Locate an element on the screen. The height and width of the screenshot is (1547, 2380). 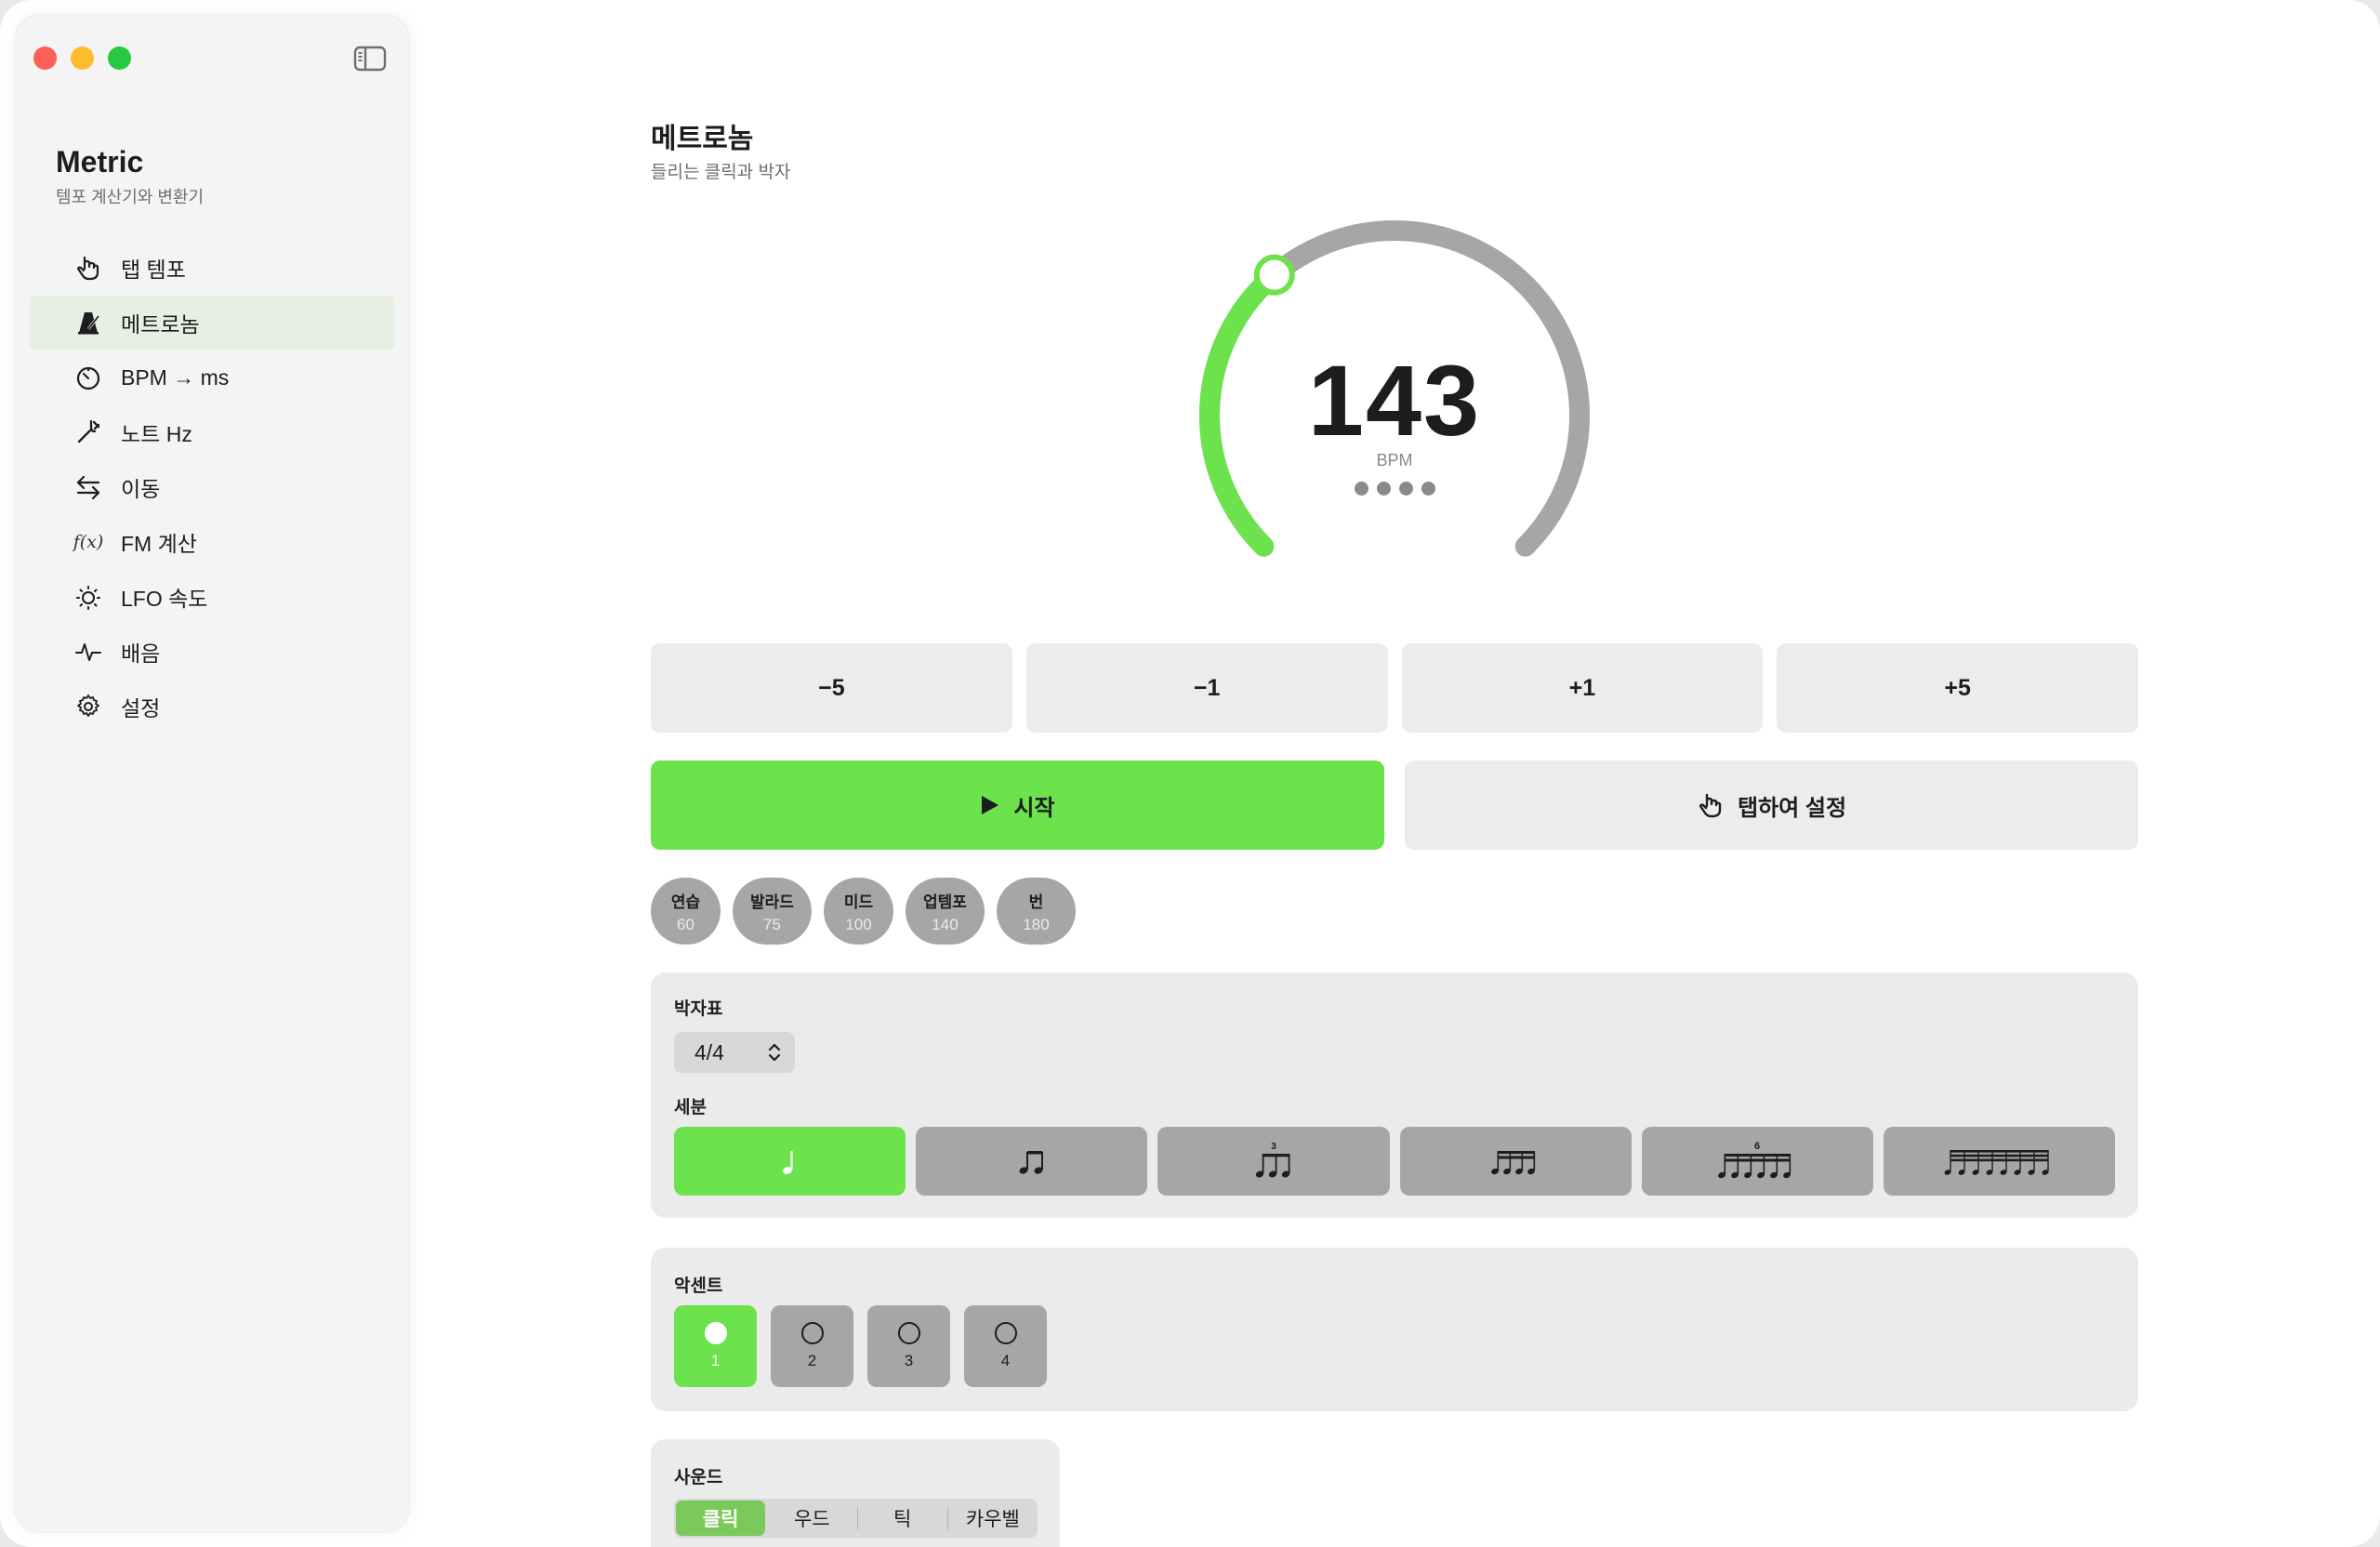
sidebar-toggle-icon is located at coordinates (370, 59).